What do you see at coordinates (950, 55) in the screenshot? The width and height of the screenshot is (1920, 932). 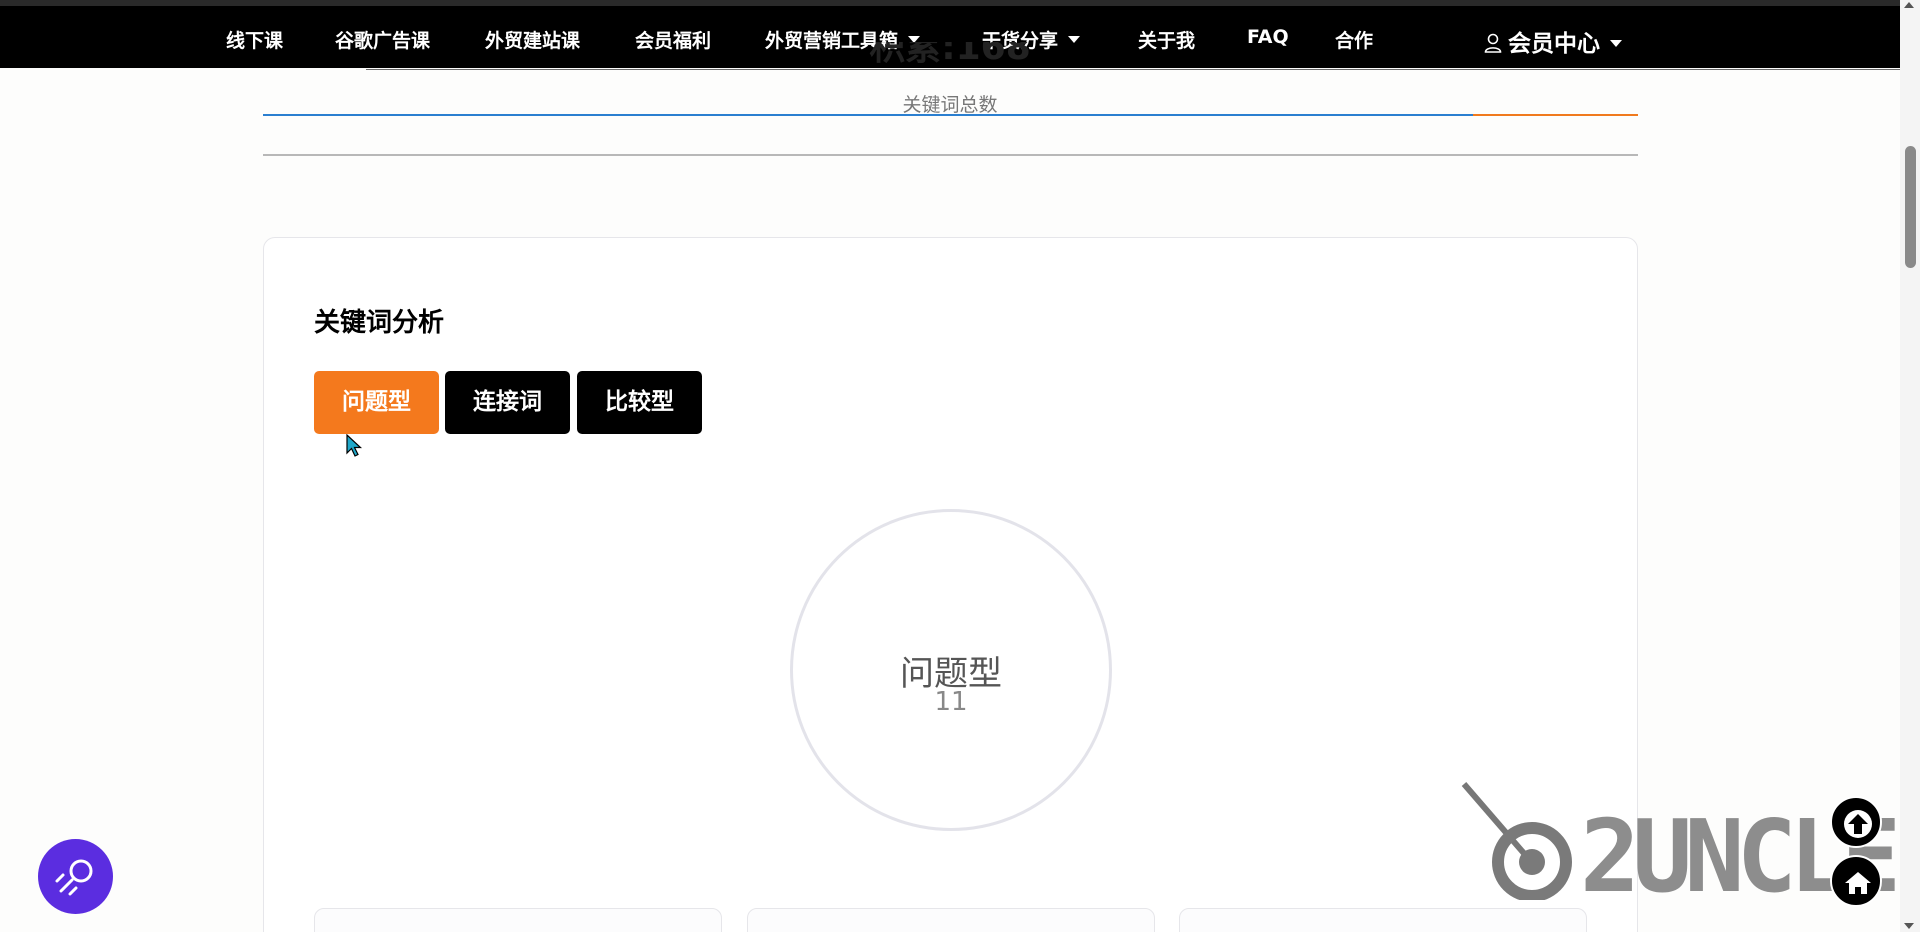 I see `keyword-total-value: 积累:168` at bounding box center [950, 55].